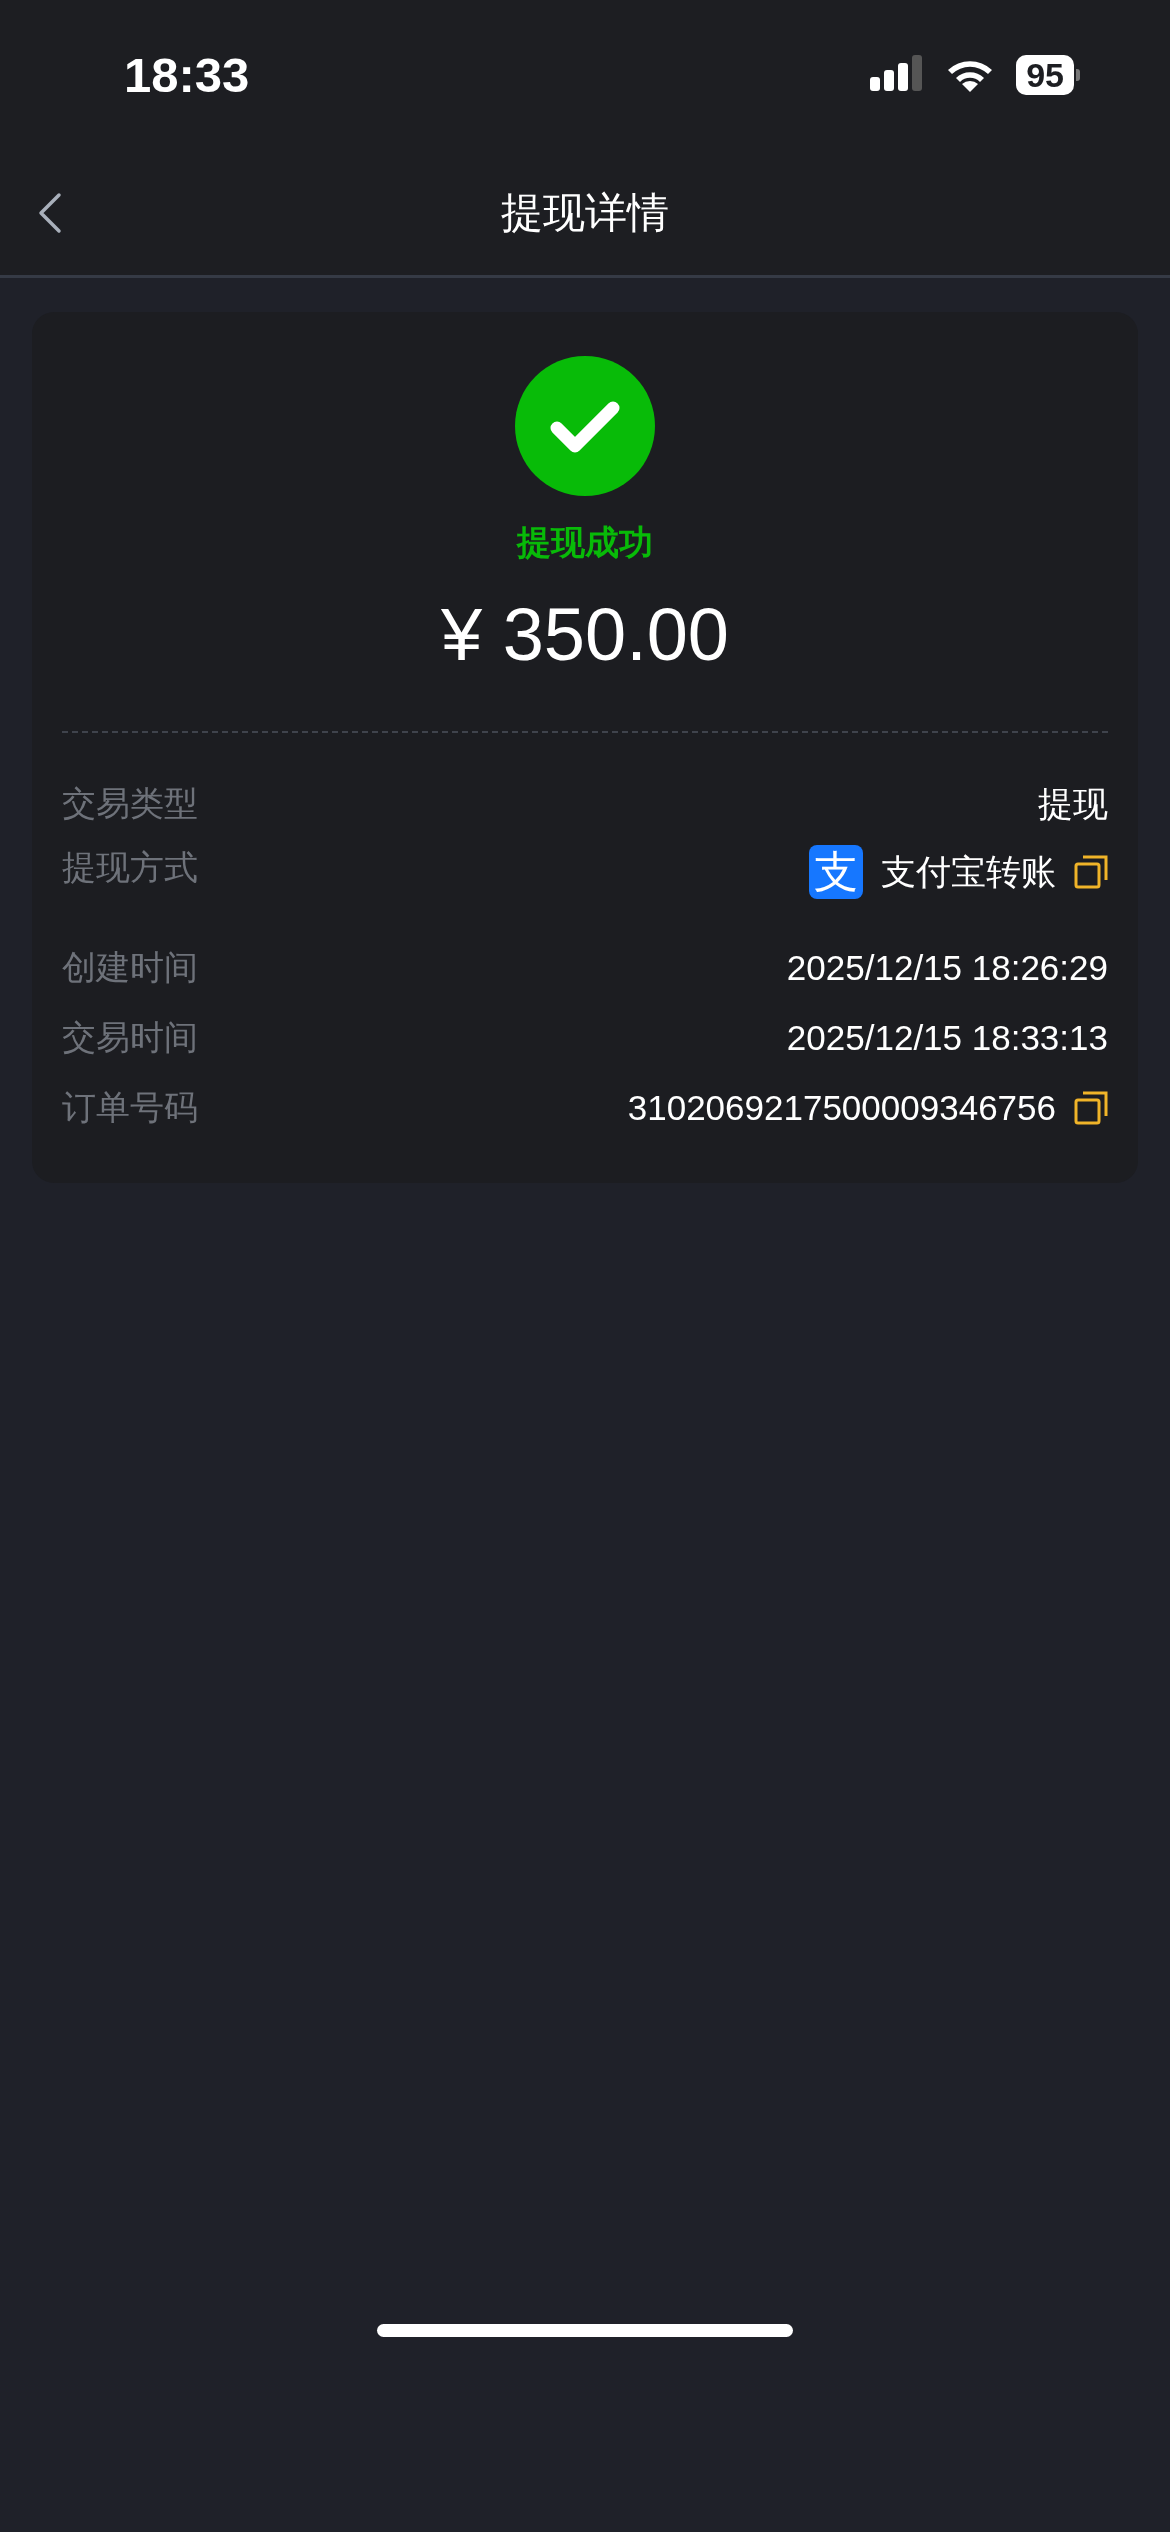 The image size is (1170, 2532). Describe the element at coordinates (130, 1037) in the screenshot. I see `detail-label: 交易时间` at that location.